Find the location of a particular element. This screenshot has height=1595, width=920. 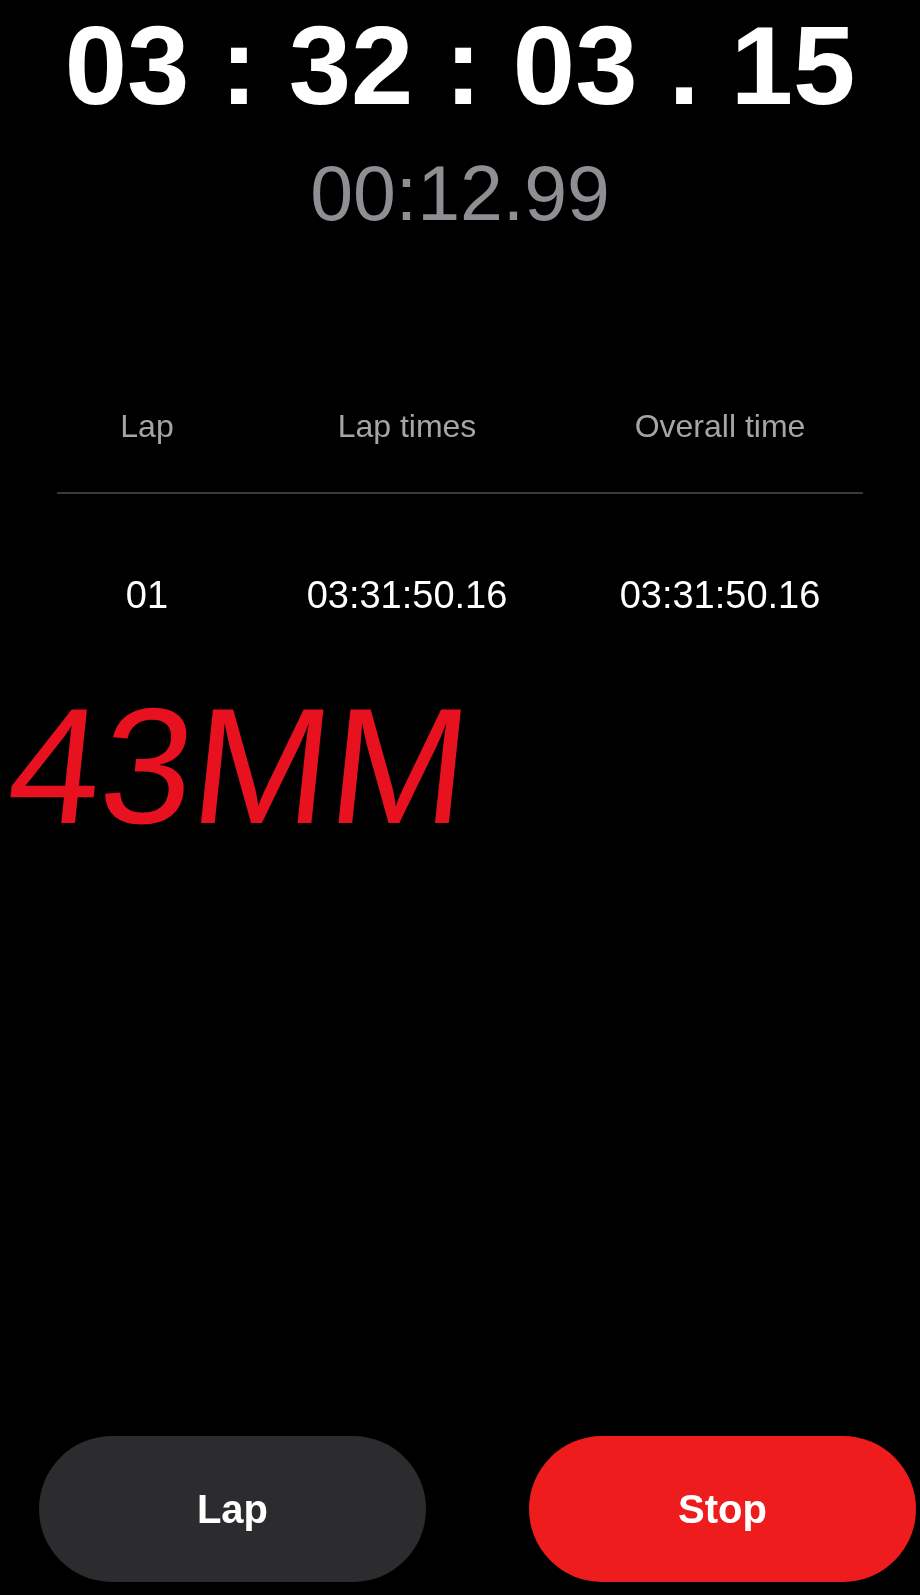

lap-button: Lap is located at coordinates (232, 1509).